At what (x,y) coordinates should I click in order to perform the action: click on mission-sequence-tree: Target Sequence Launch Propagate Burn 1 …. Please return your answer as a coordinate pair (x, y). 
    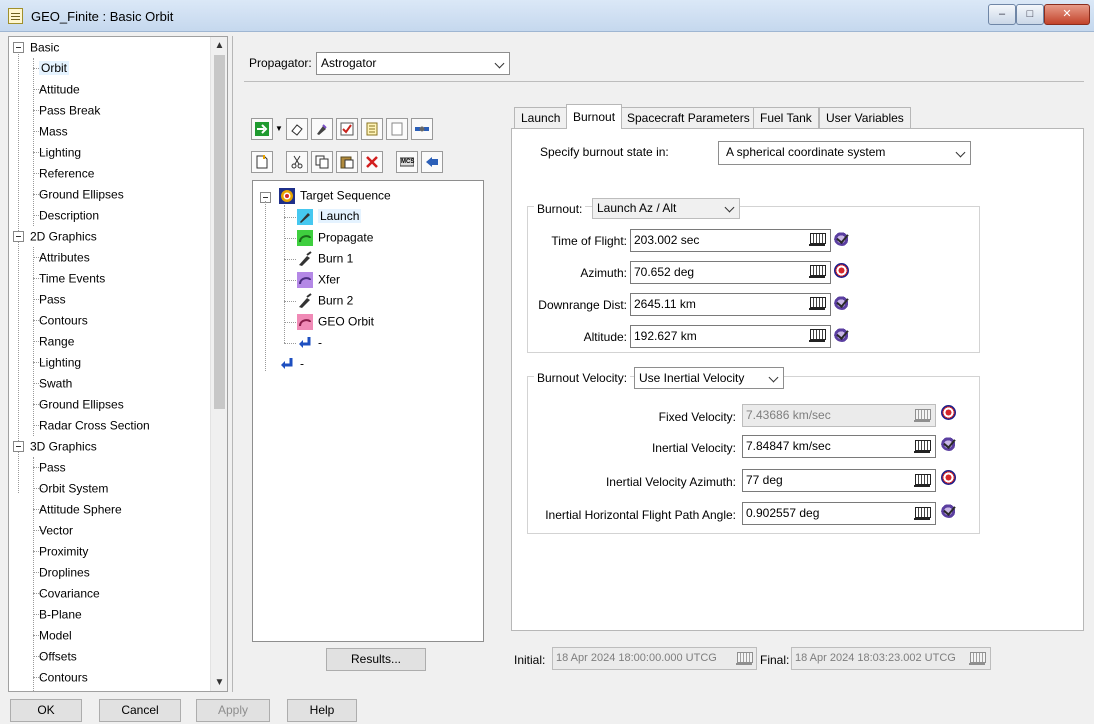
    Looking at the image, I should click on (368, 411).